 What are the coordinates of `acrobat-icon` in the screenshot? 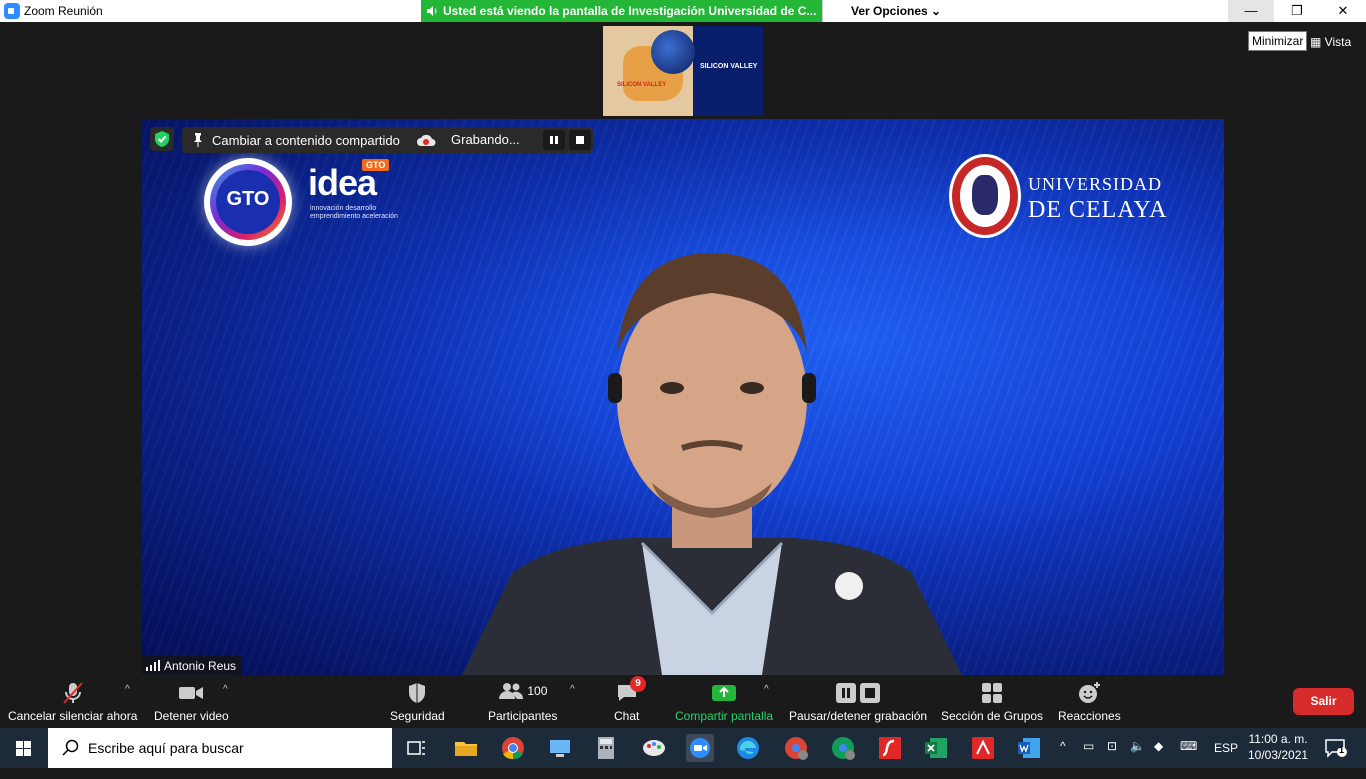 It's located at (983, 748).